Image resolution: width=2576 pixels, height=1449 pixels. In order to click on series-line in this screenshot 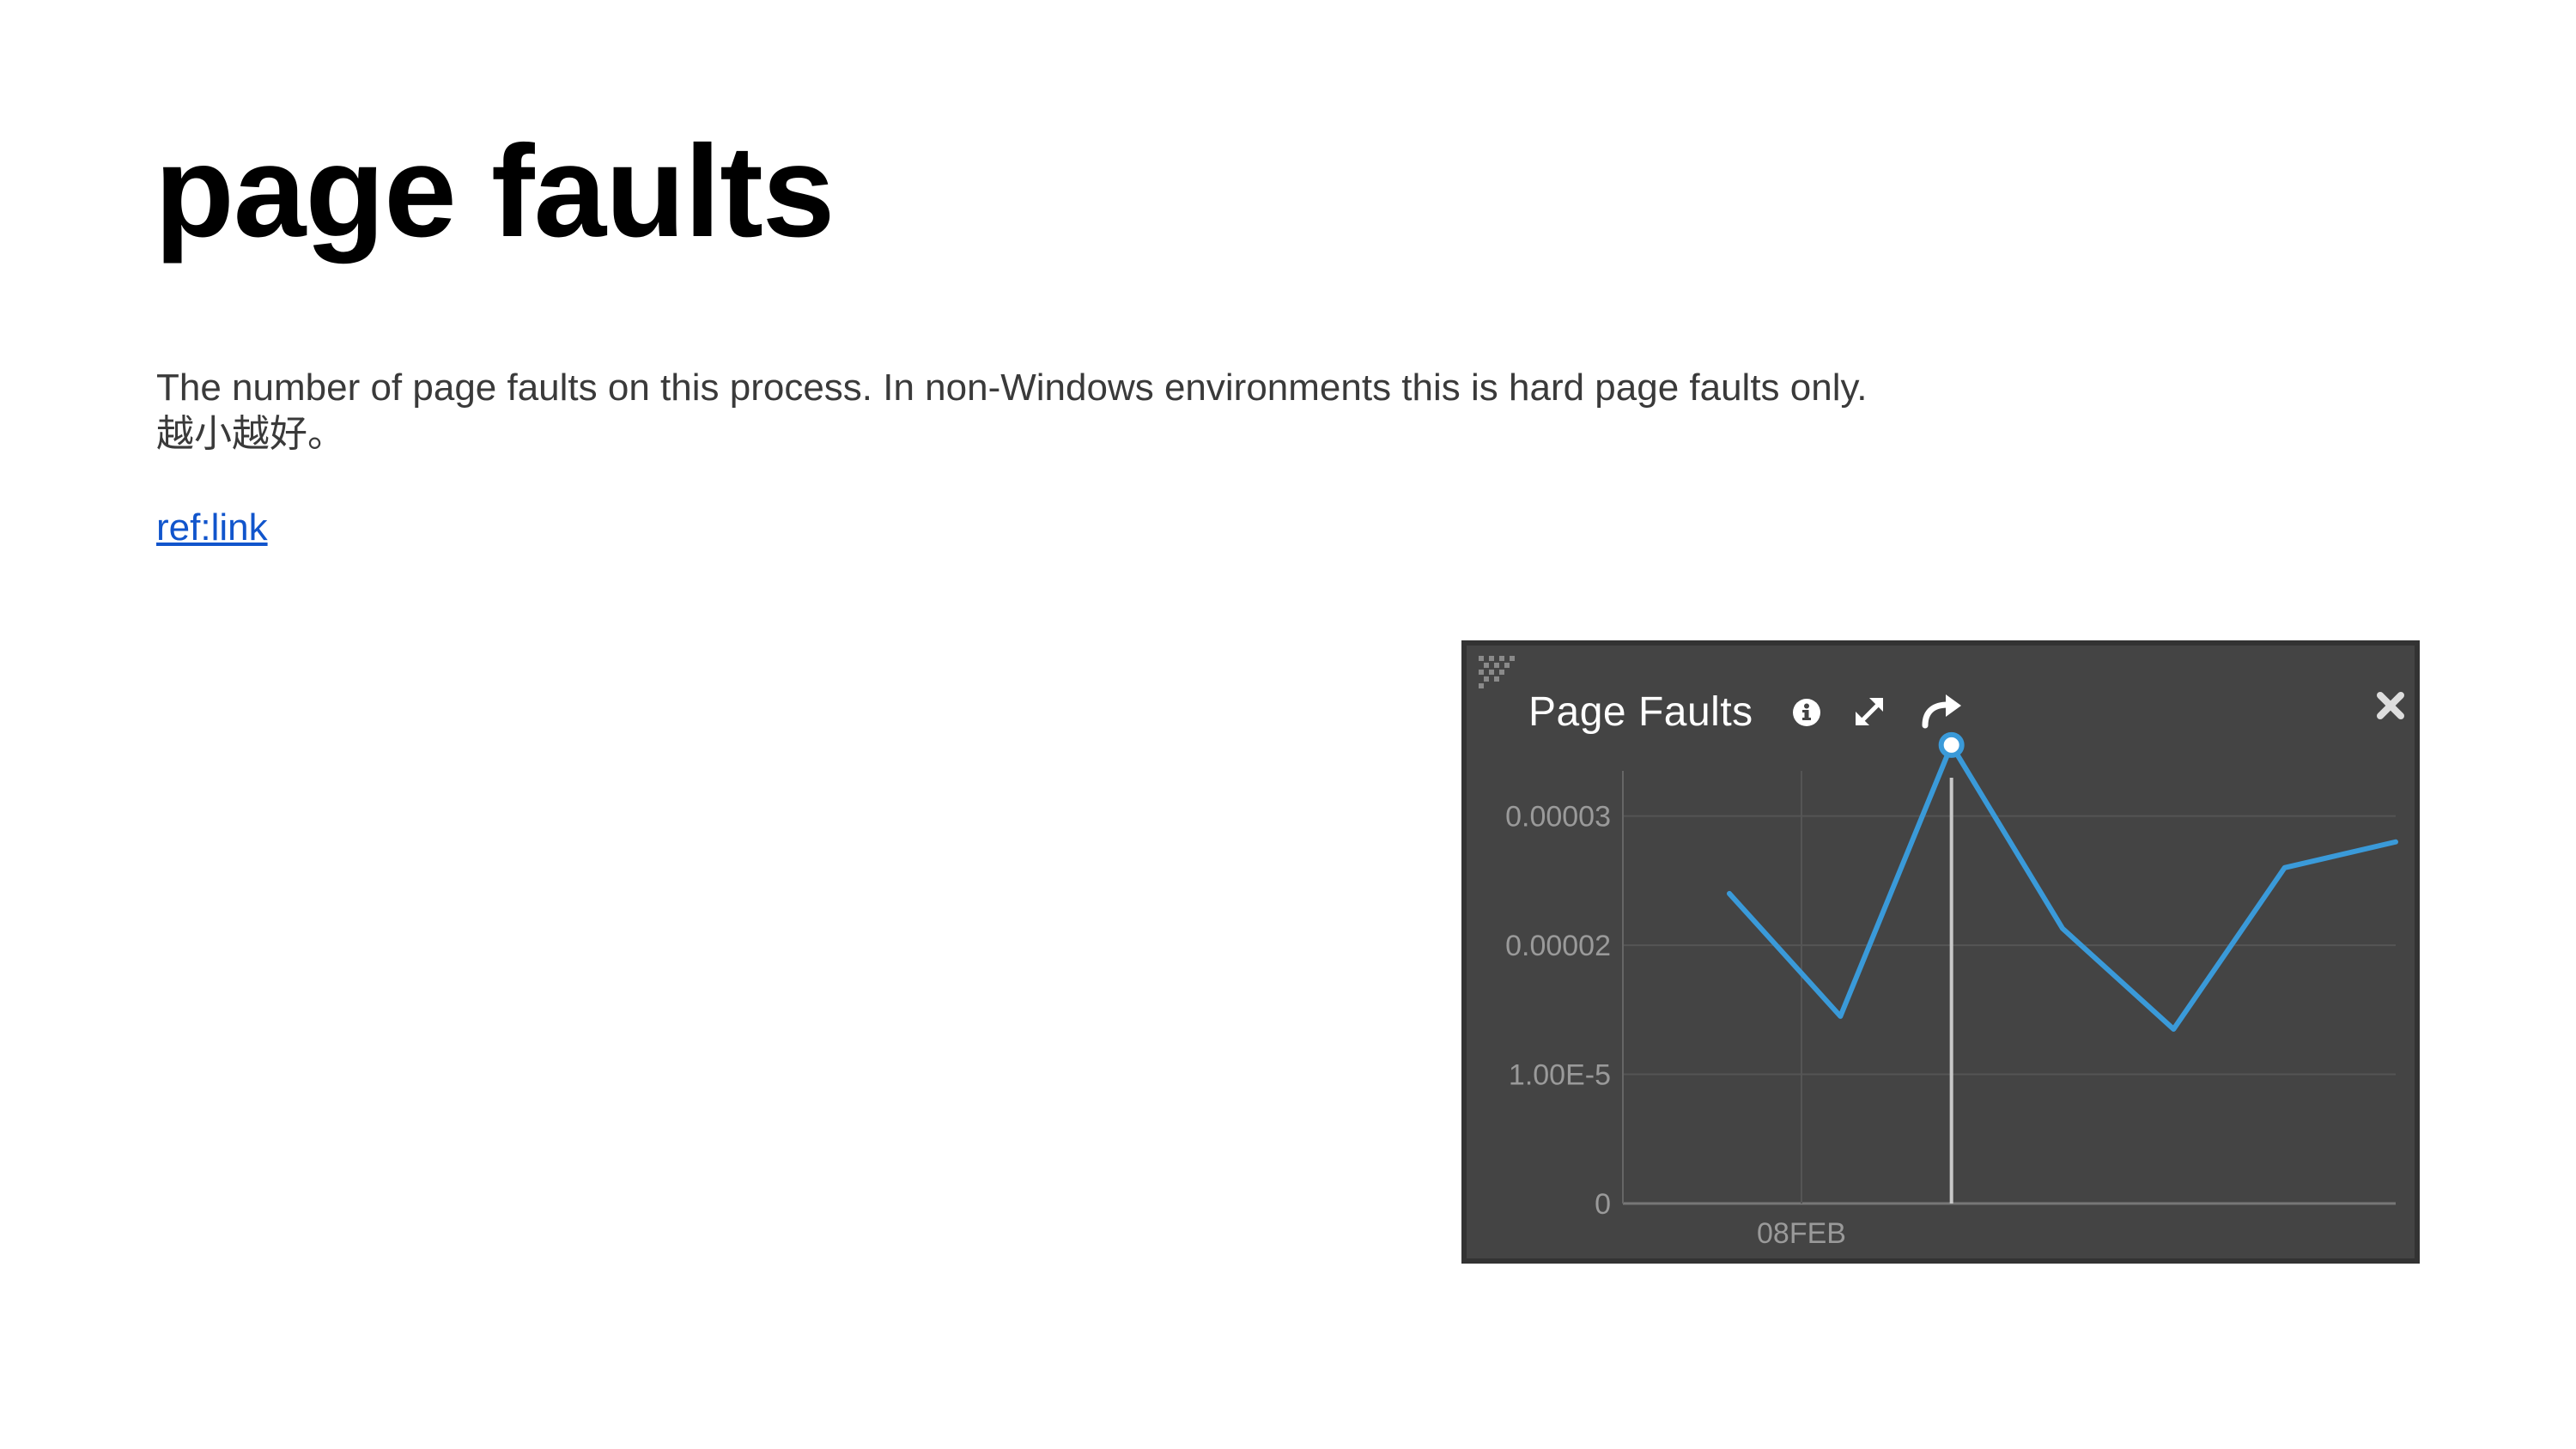, I will do `click(2062, 887)`.